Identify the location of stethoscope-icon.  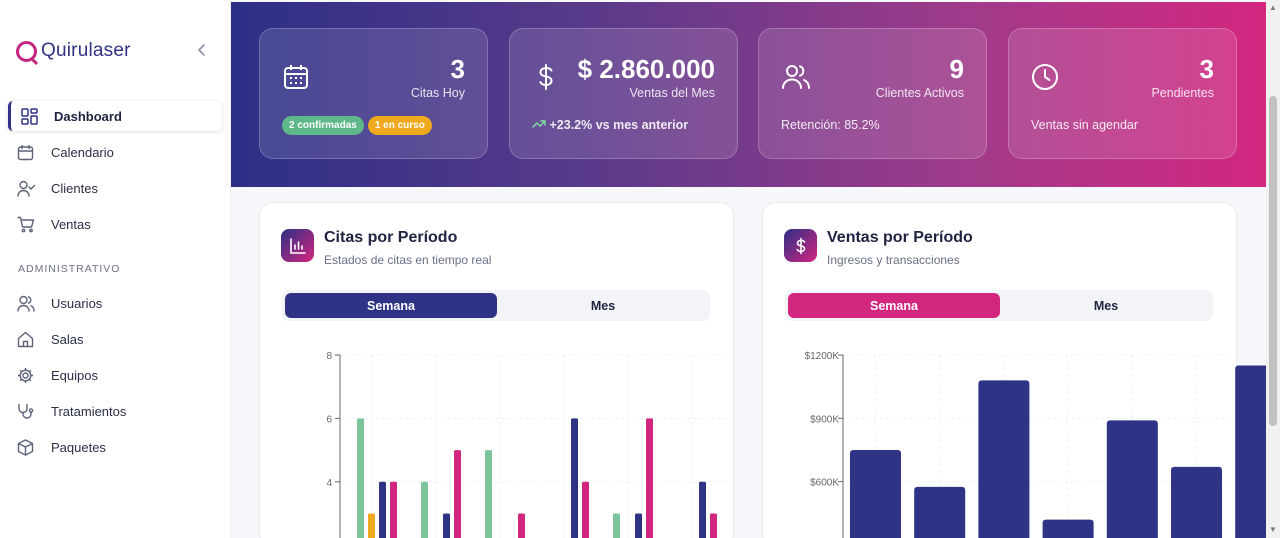
(25, 411).